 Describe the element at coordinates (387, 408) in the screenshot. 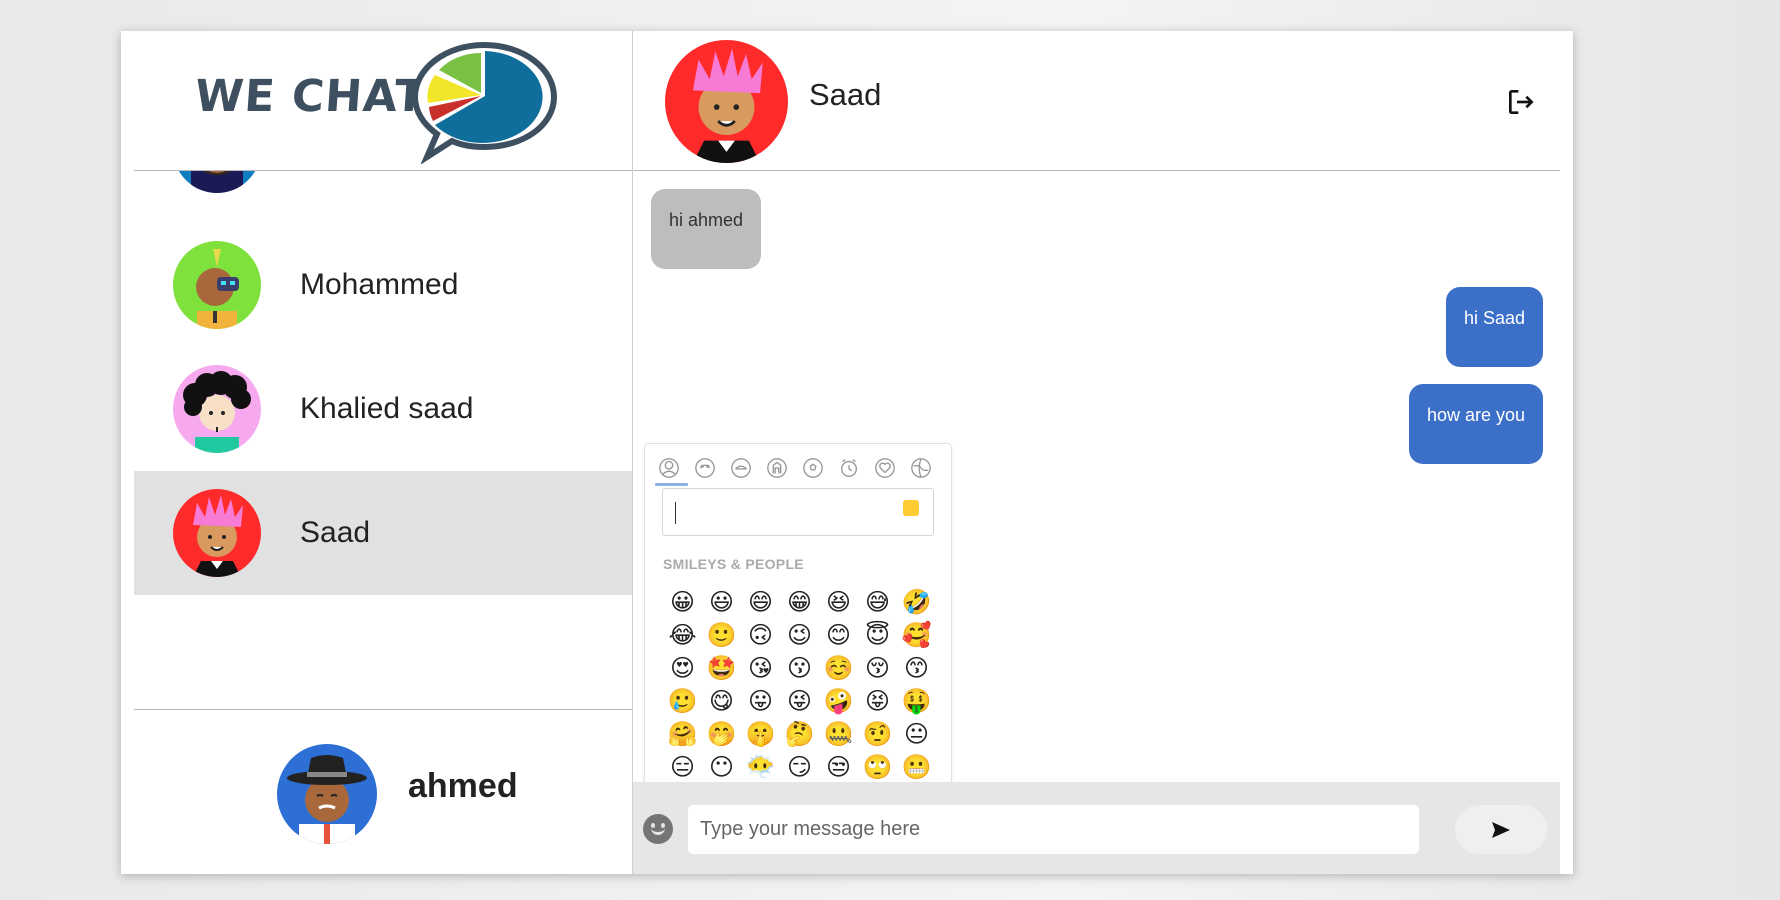

I see `contact-name: Khalied saad` at that location.